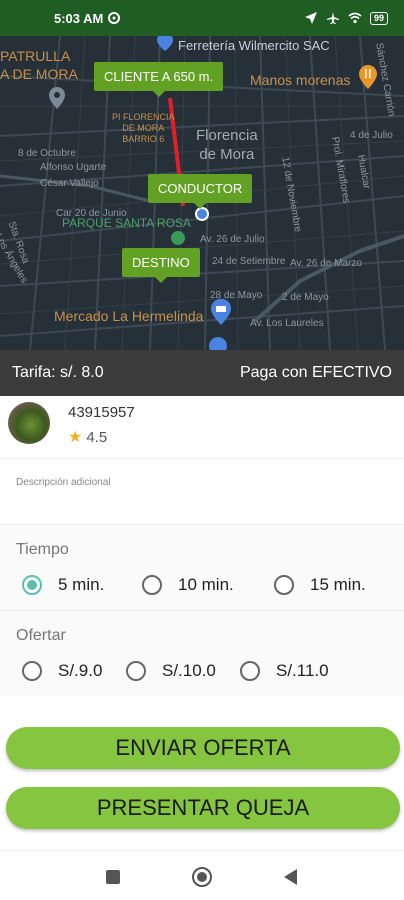 Image resolution: width=404 pixels, height=900 pixels. What do you see at coordinates (79, 18) in the screenshot?
I see `status-time: 5:03 AM` at bounding box center [79, 18].